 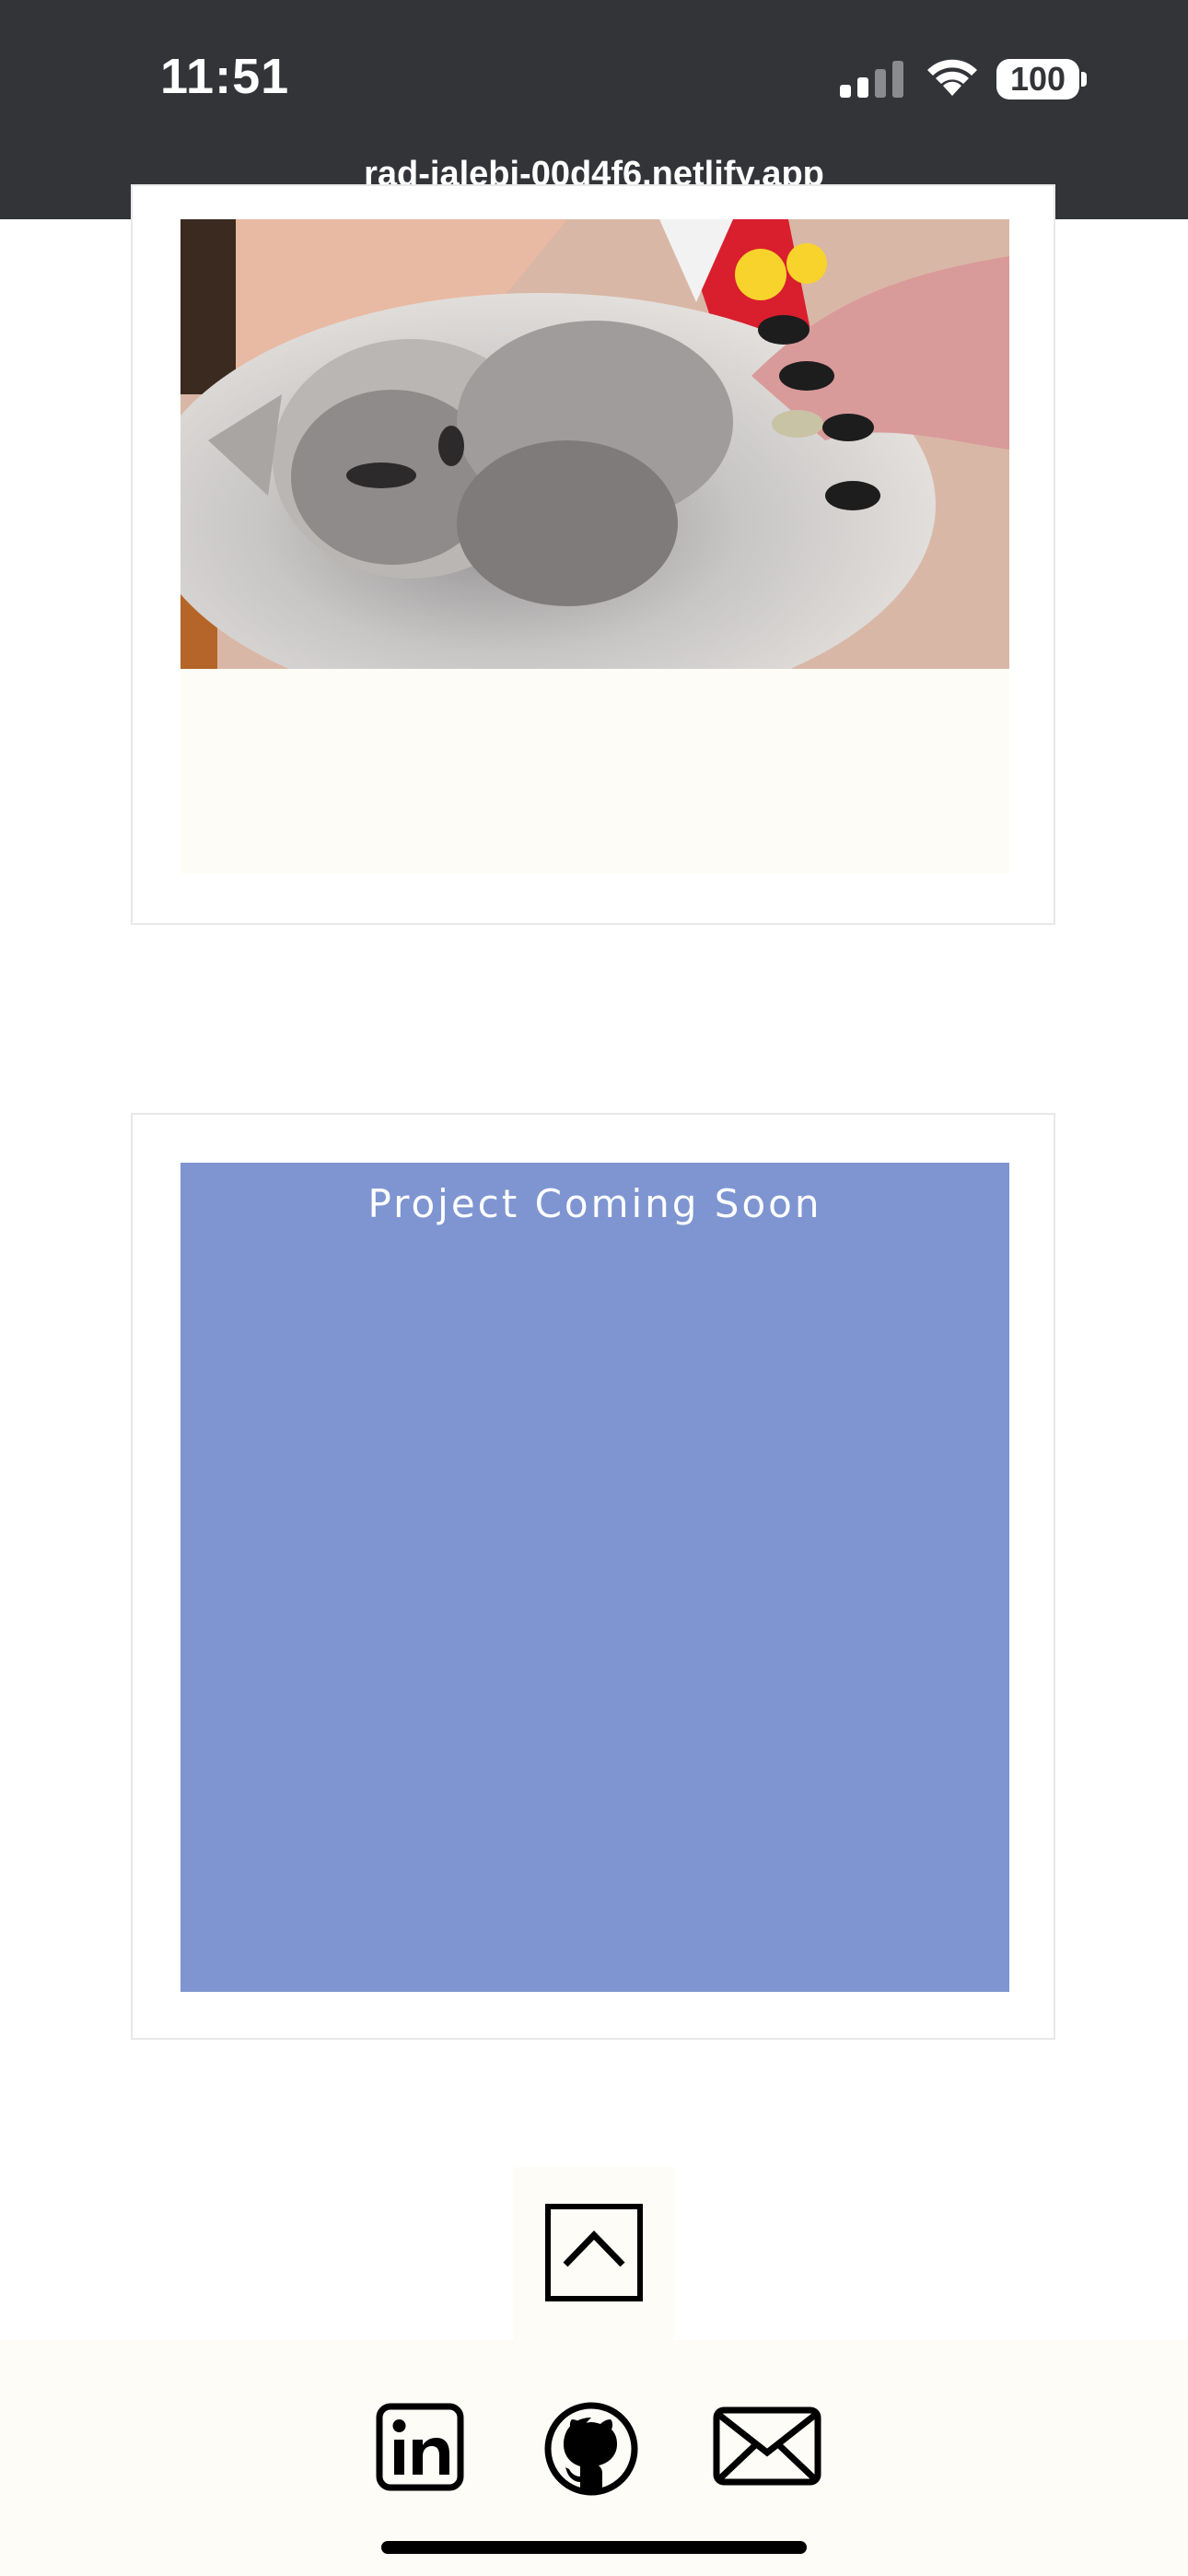 I want to click on cellular-signal-icon, so click(x=871, y=79).